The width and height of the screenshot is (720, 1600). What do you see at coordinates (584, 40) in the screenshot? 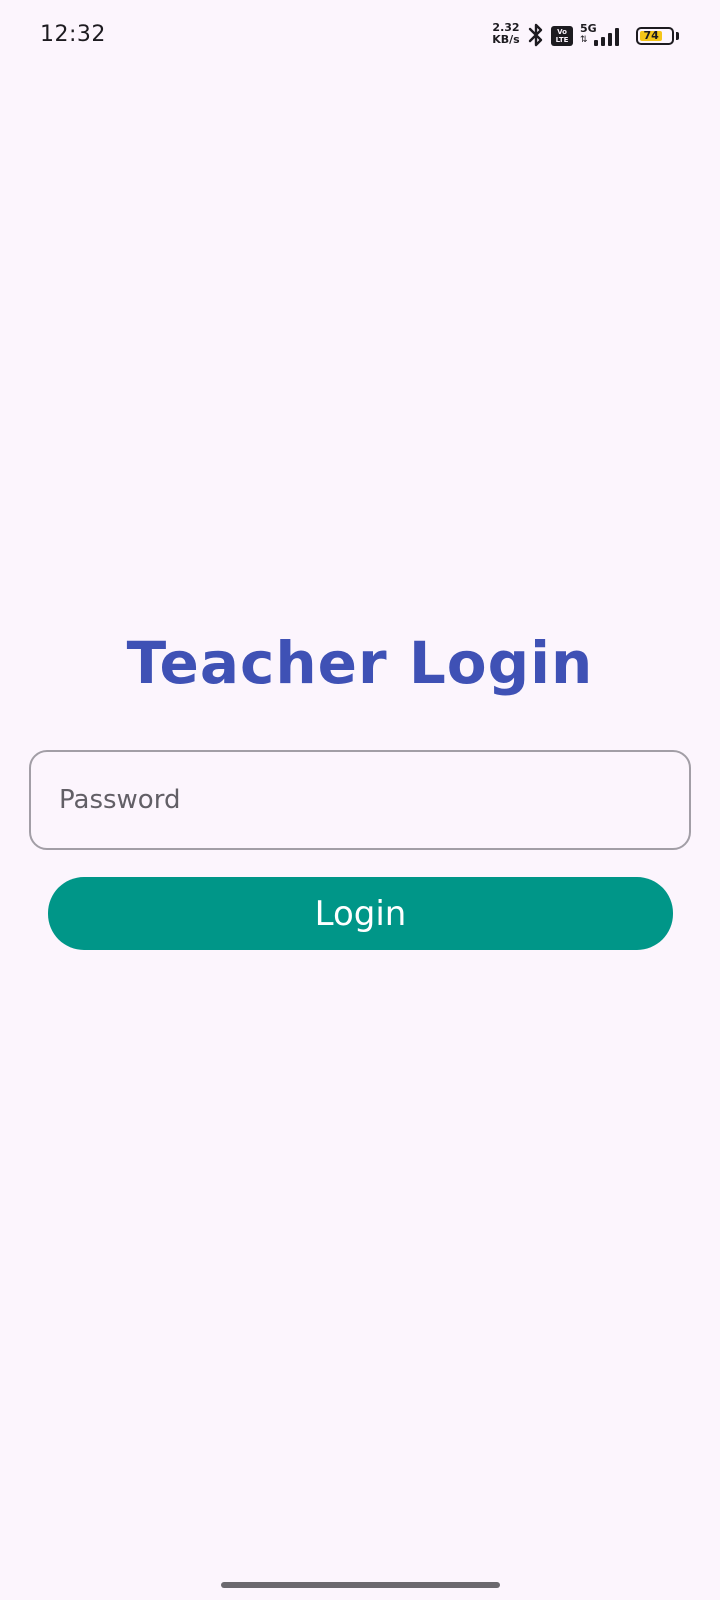
I see `data-activity-icon: ⇅` at bounding box center [584, 40].